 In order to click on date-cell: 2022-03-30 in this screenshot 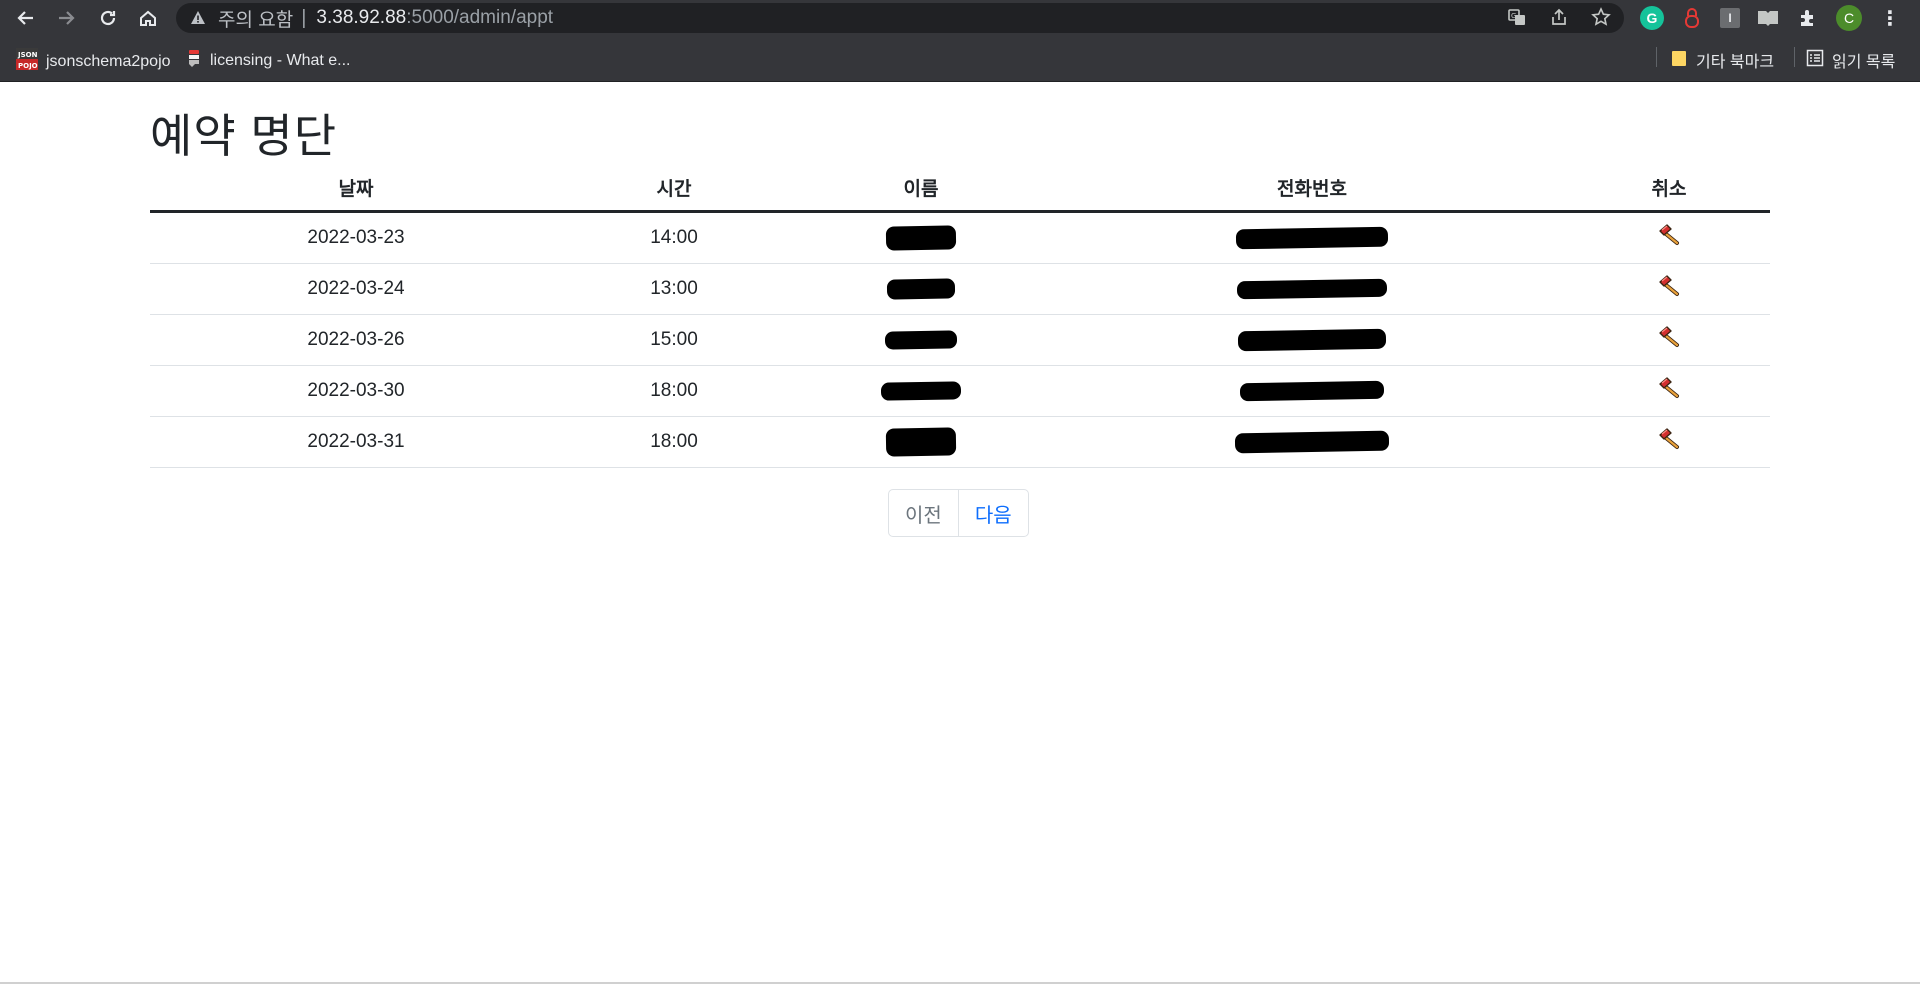, I will do `click(356, 391)`.